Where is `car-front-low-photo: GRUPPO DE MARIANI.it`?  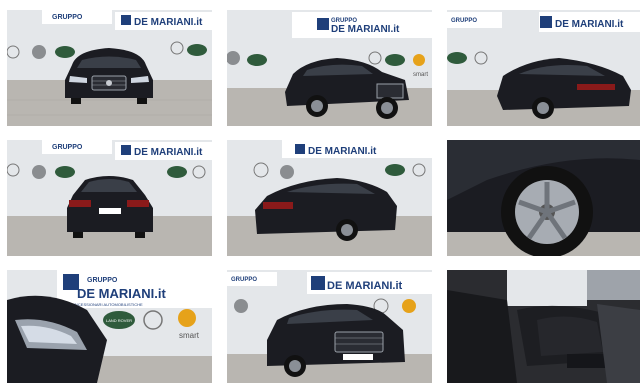
car-front-low-photo: GRUPPO DE MARIANI.it is located at coordinates (329, 326).